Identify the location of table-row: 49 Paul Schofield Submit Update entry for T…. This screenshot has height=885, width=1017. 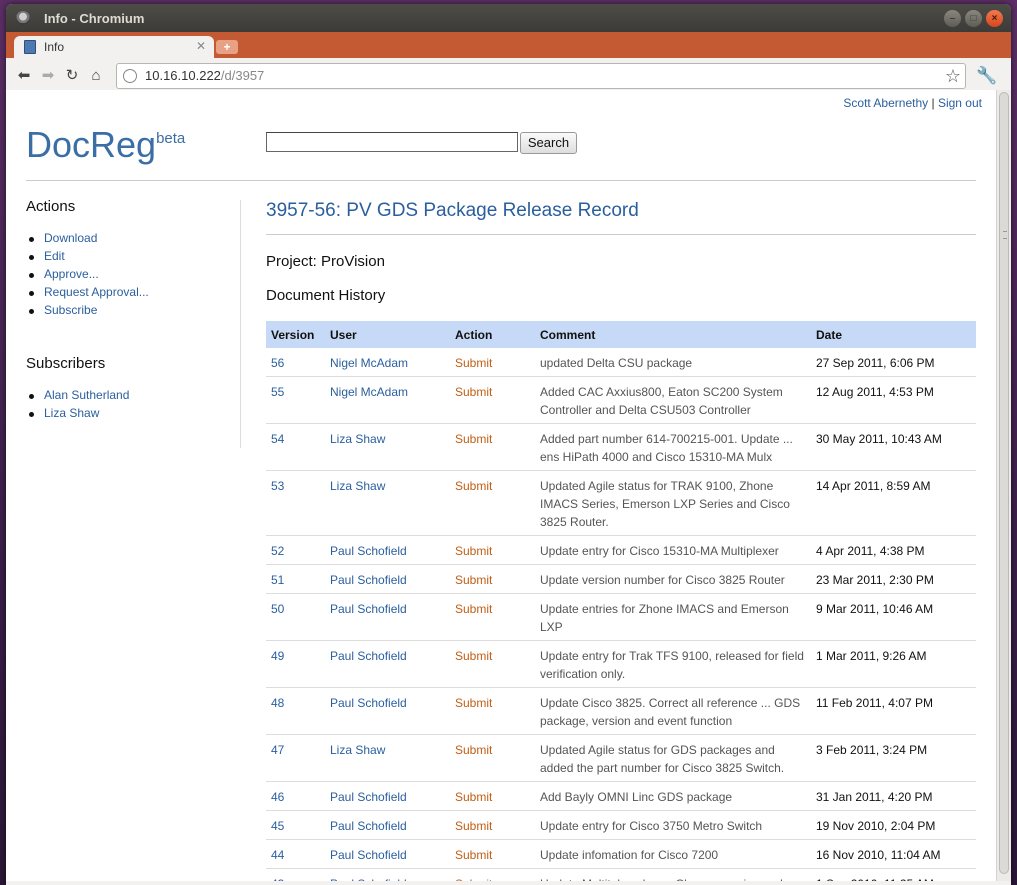
(621, 664).